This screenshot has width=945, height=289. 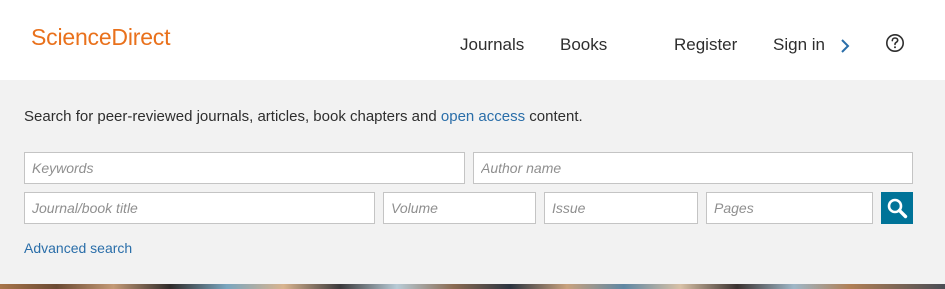 What do you see at coordinates (199, 208) in the screenshot?
I see `journal-book-title-input` at bounding box center [199, 208].